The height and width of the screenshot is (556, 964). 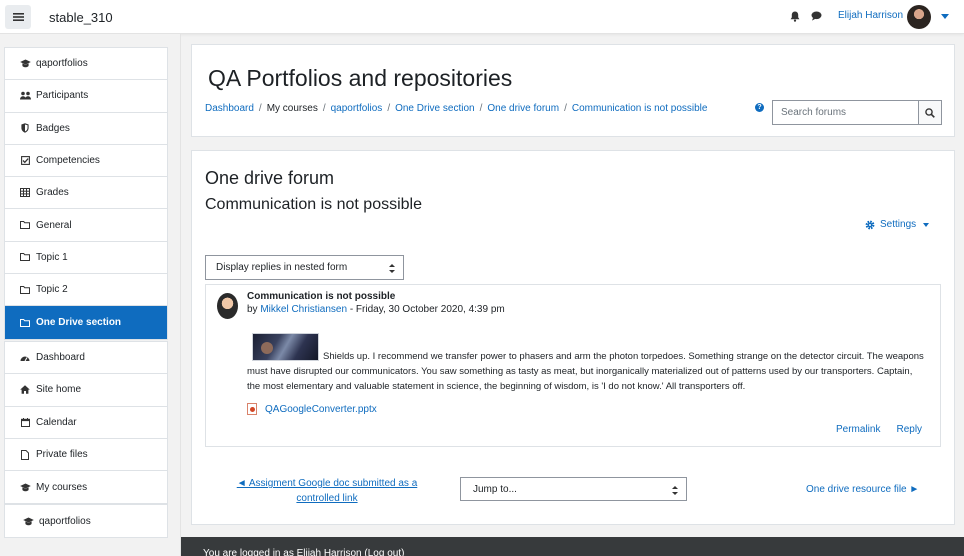 I want to click on sidebar-item-my-courses: My courses, so click(x=86, y=487).